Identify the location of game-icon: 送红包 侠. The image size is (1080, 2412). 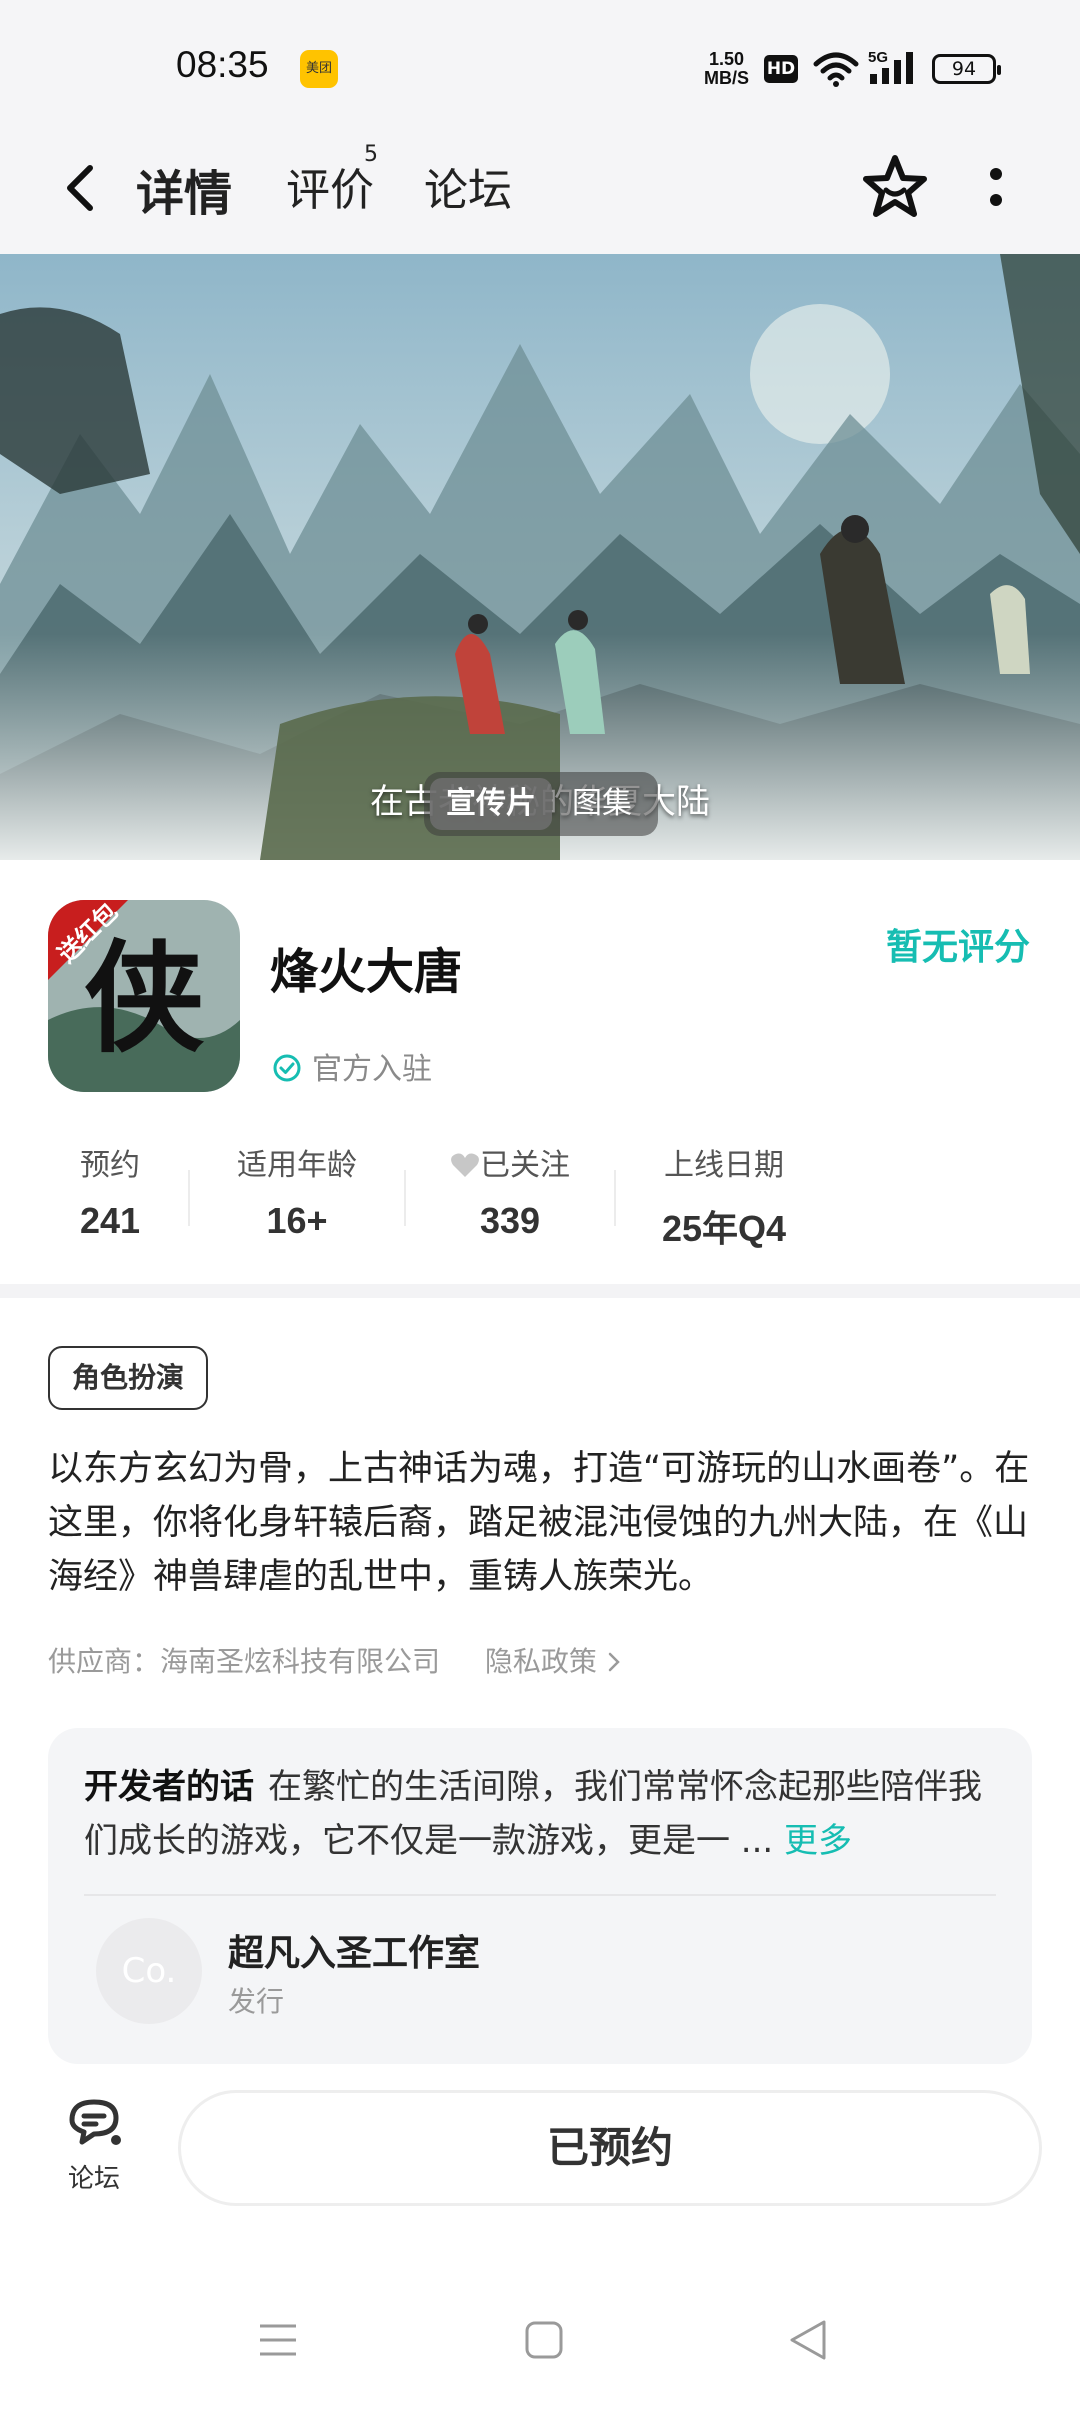
(144, 996).